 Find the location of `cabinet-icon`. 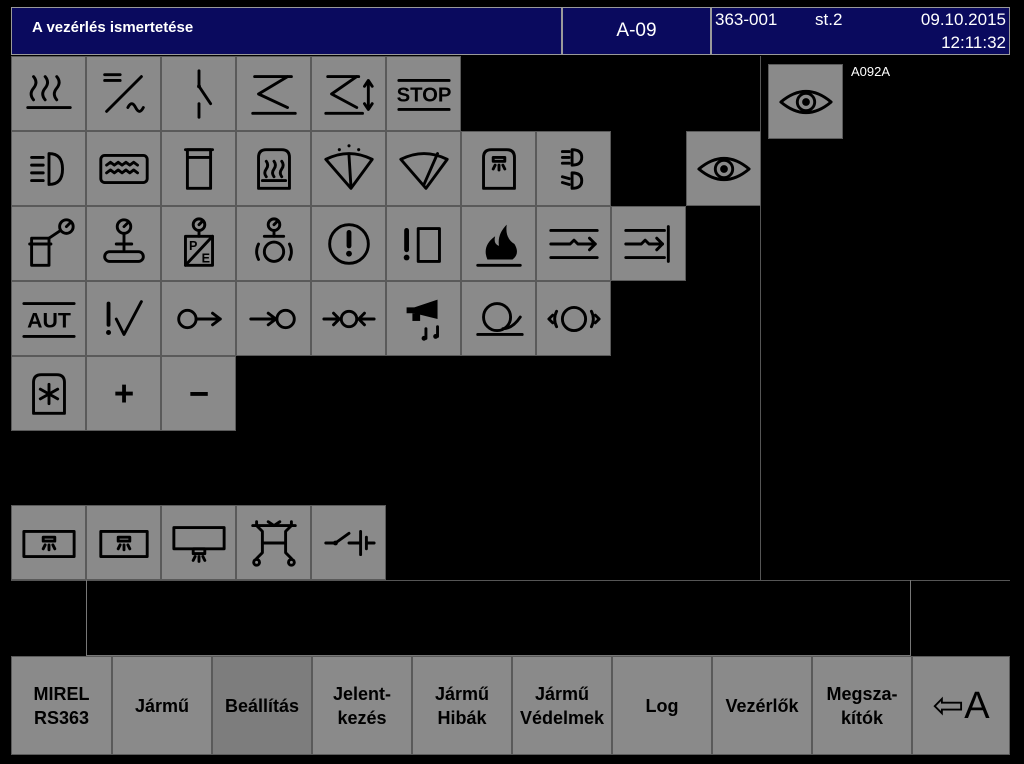

cabinet-icon is located at coordinates (198, 168).